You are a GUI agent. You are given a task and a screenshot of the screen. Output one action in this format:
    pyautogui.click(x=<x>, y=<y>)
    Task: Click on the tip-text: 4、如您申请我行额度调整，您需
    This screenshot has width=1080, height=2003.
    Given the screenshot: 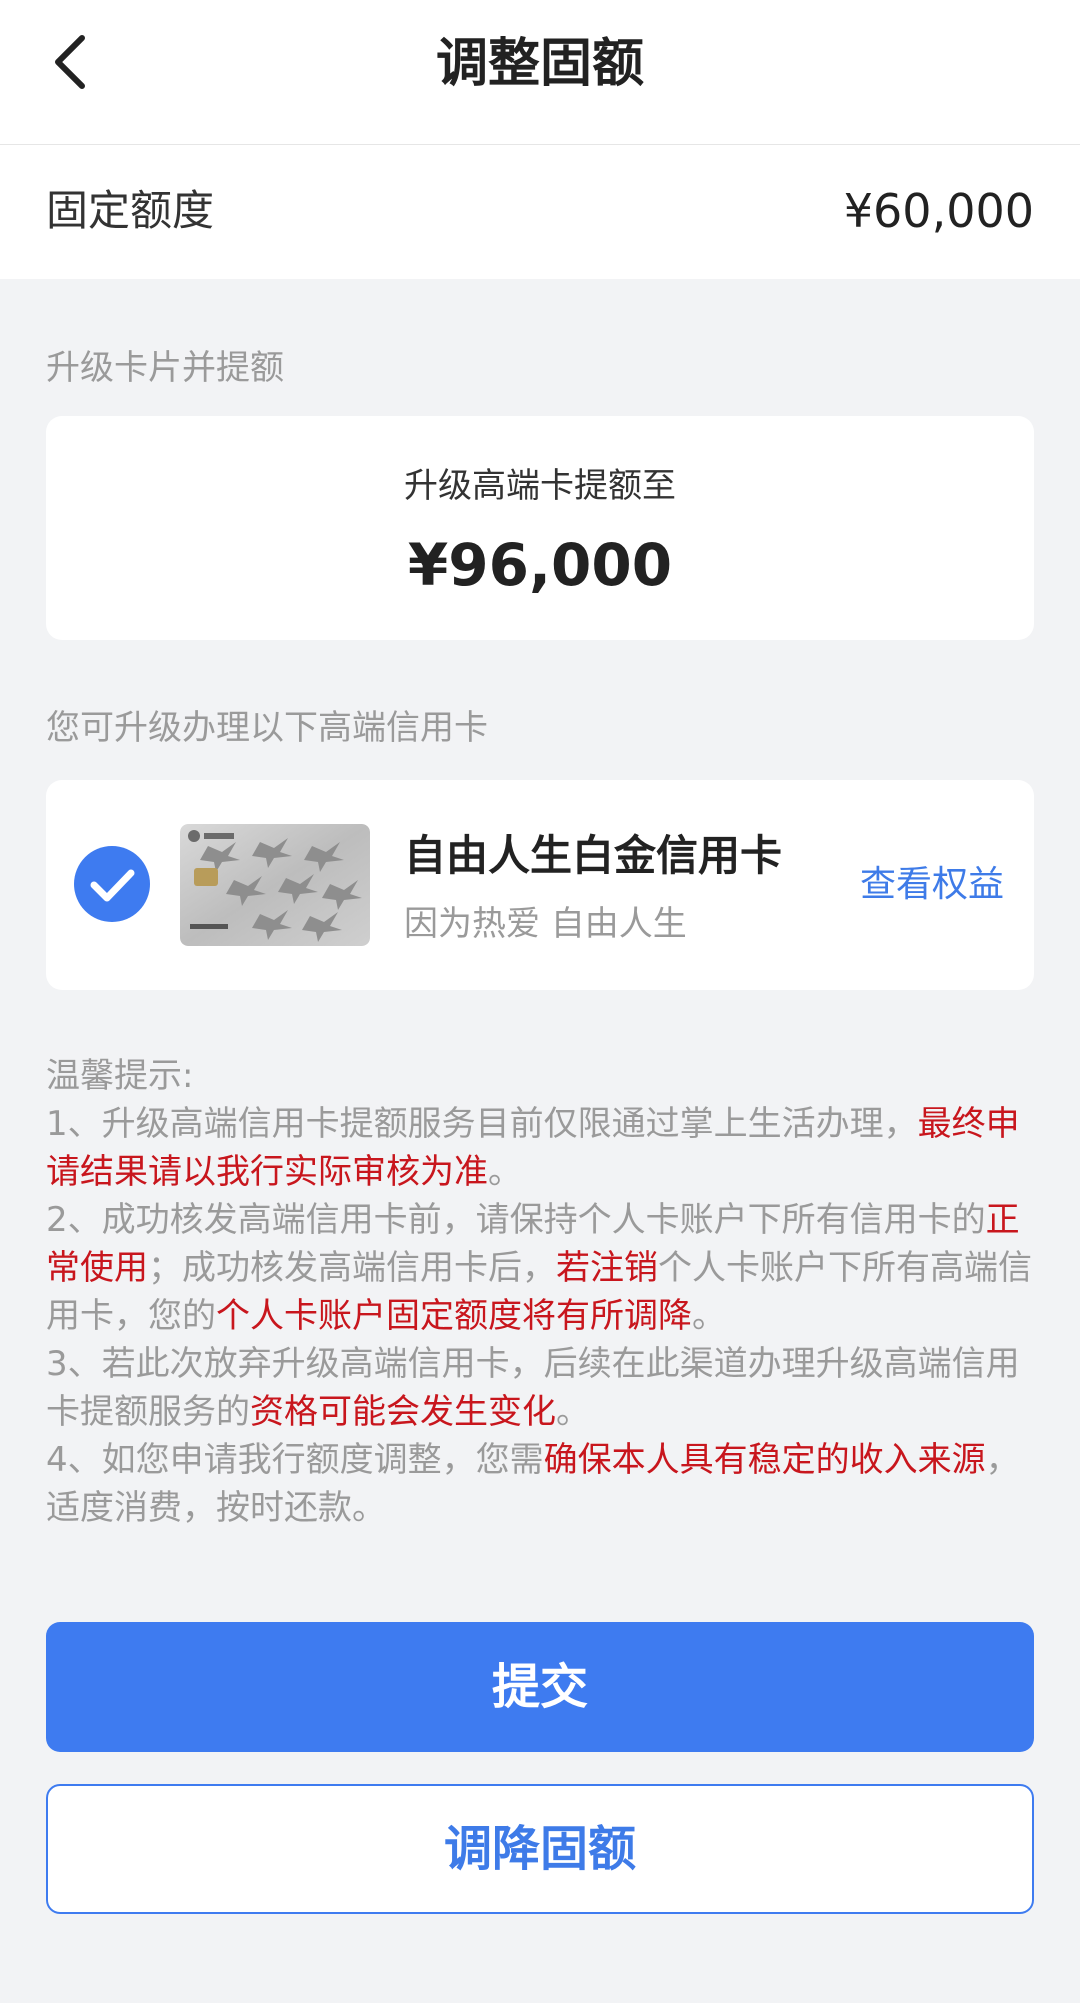 What is the action you would take?
    pyautogui.click(x=295, y=1460)
    